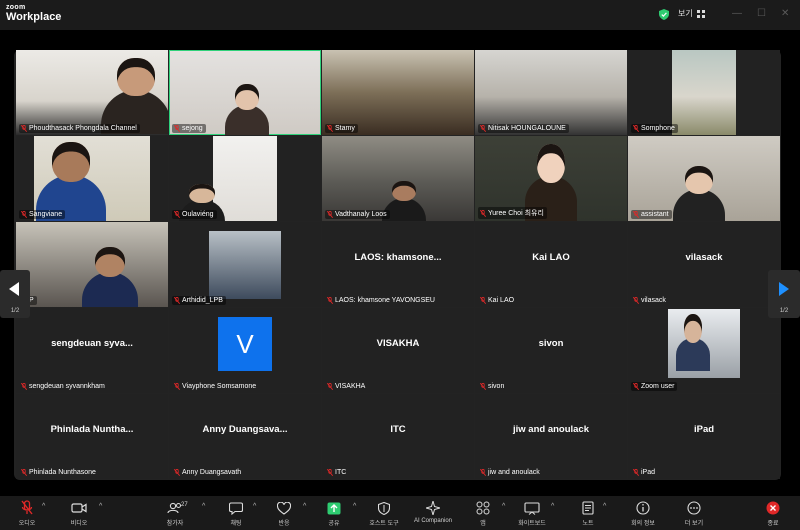 This screenshot has height=530, width=800. I want to click on participant-tile: V Viayphone Somsamone, so click(245, 350).